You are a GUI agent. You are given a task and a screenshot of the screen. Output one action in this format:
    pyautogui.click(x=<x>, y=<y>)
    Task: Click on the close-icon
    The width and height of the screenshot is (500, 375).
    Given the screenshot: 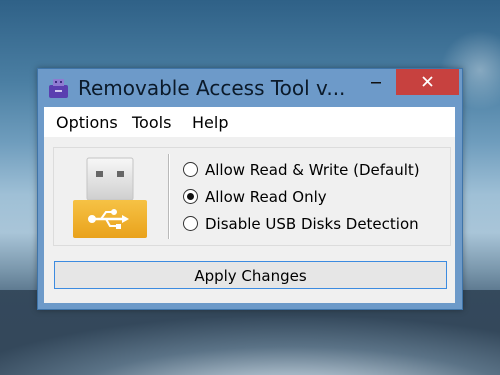 What is the action you would take?
    pyautogui.click(x=427, y=81)
    